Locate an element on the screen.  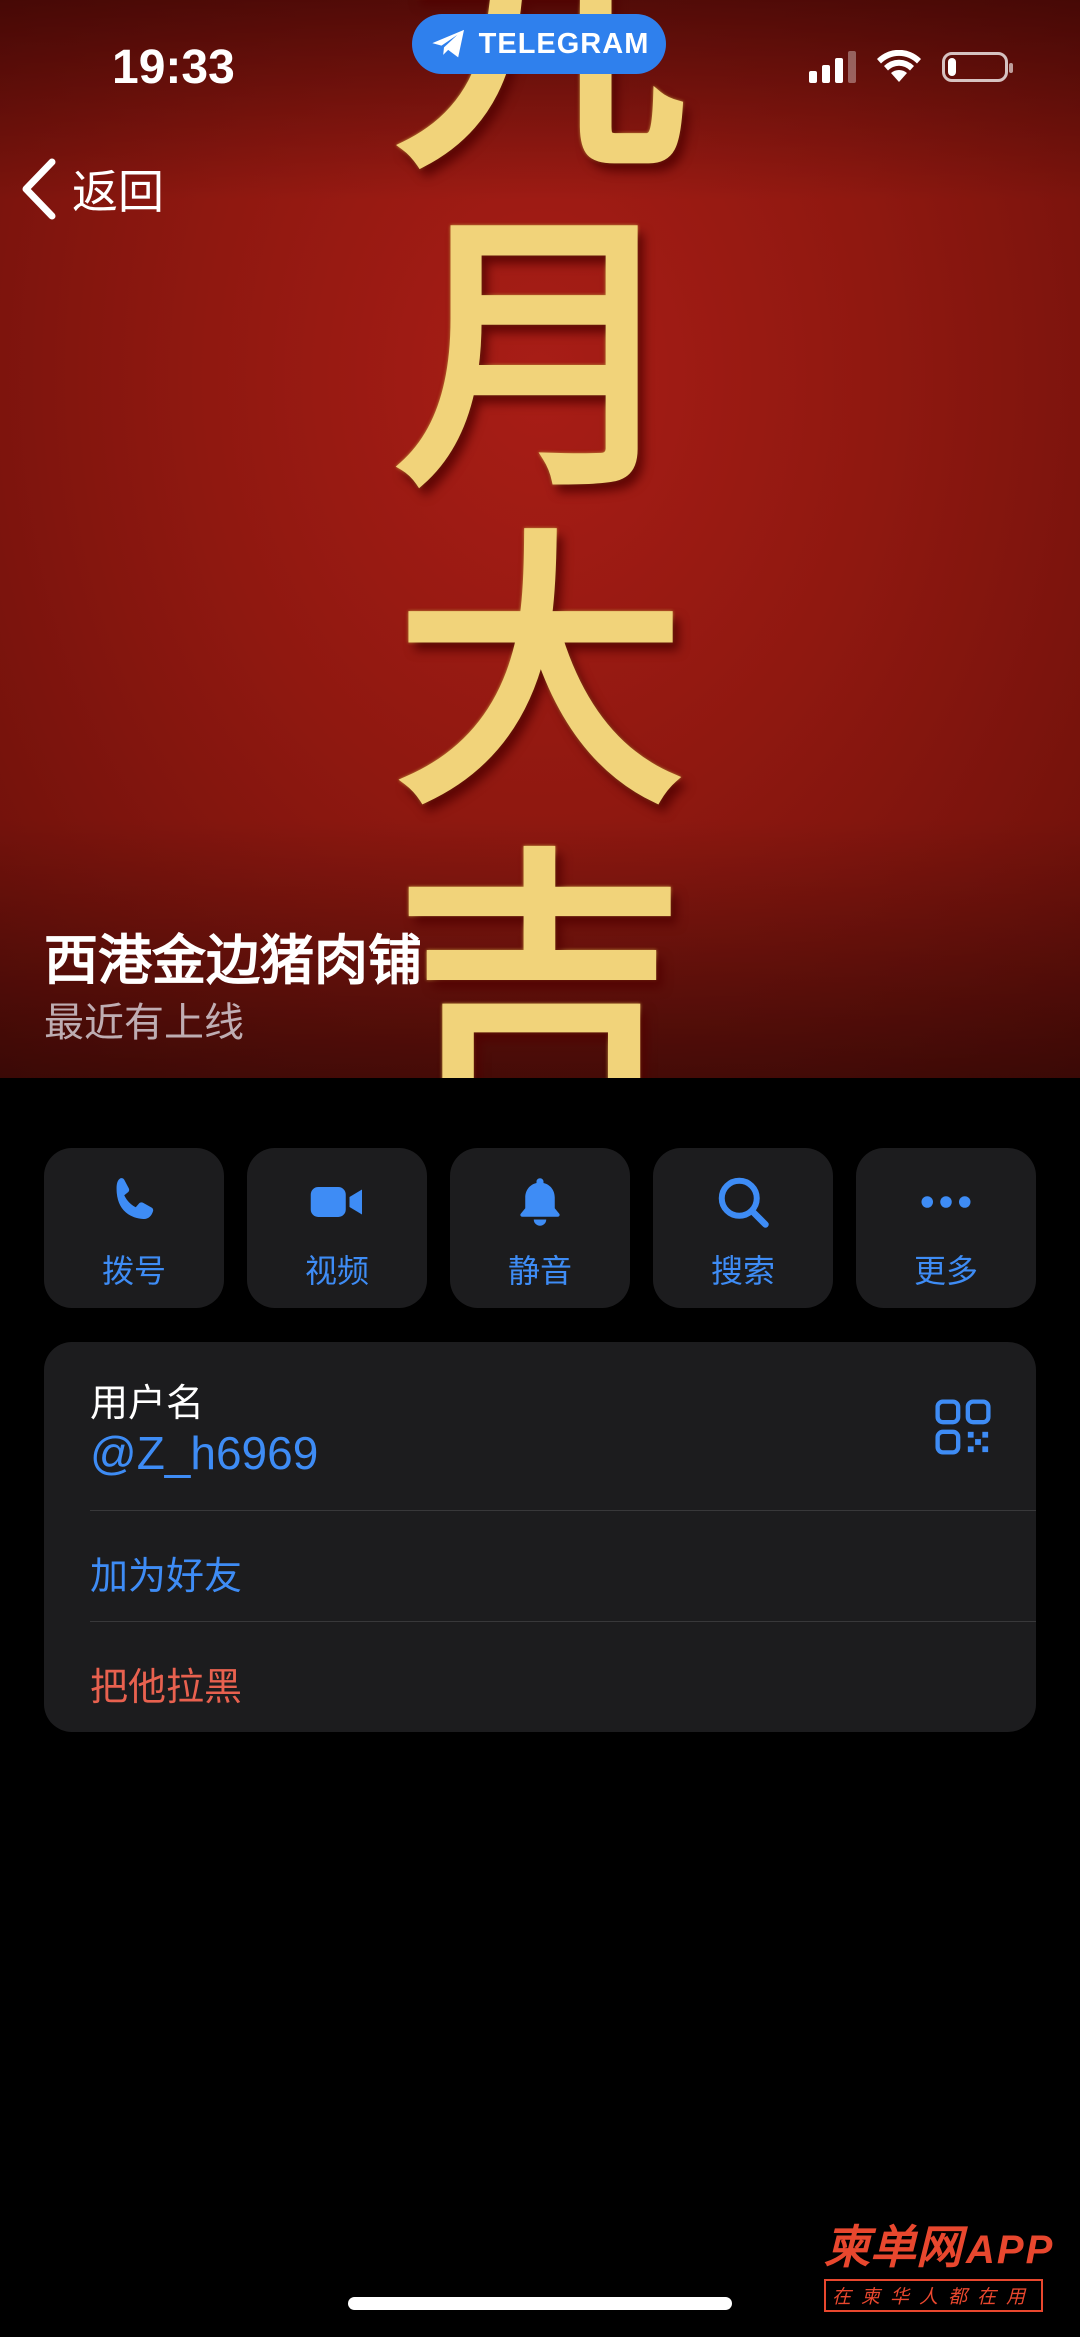
username-row: 用户名 @Z_h6969 is located at coordinates (540, 1426).